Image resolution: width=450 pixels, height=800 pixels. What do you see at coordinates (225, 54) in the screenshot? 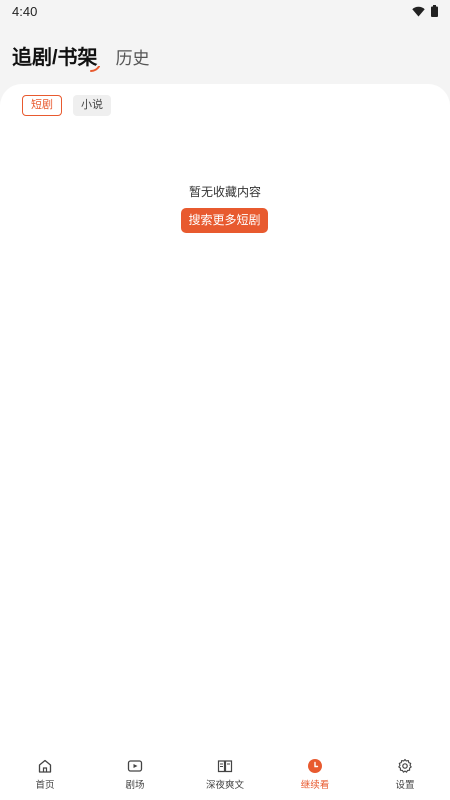
I see `header-tabs: 追剧/书架 历史` at bounding box center [225, 54].